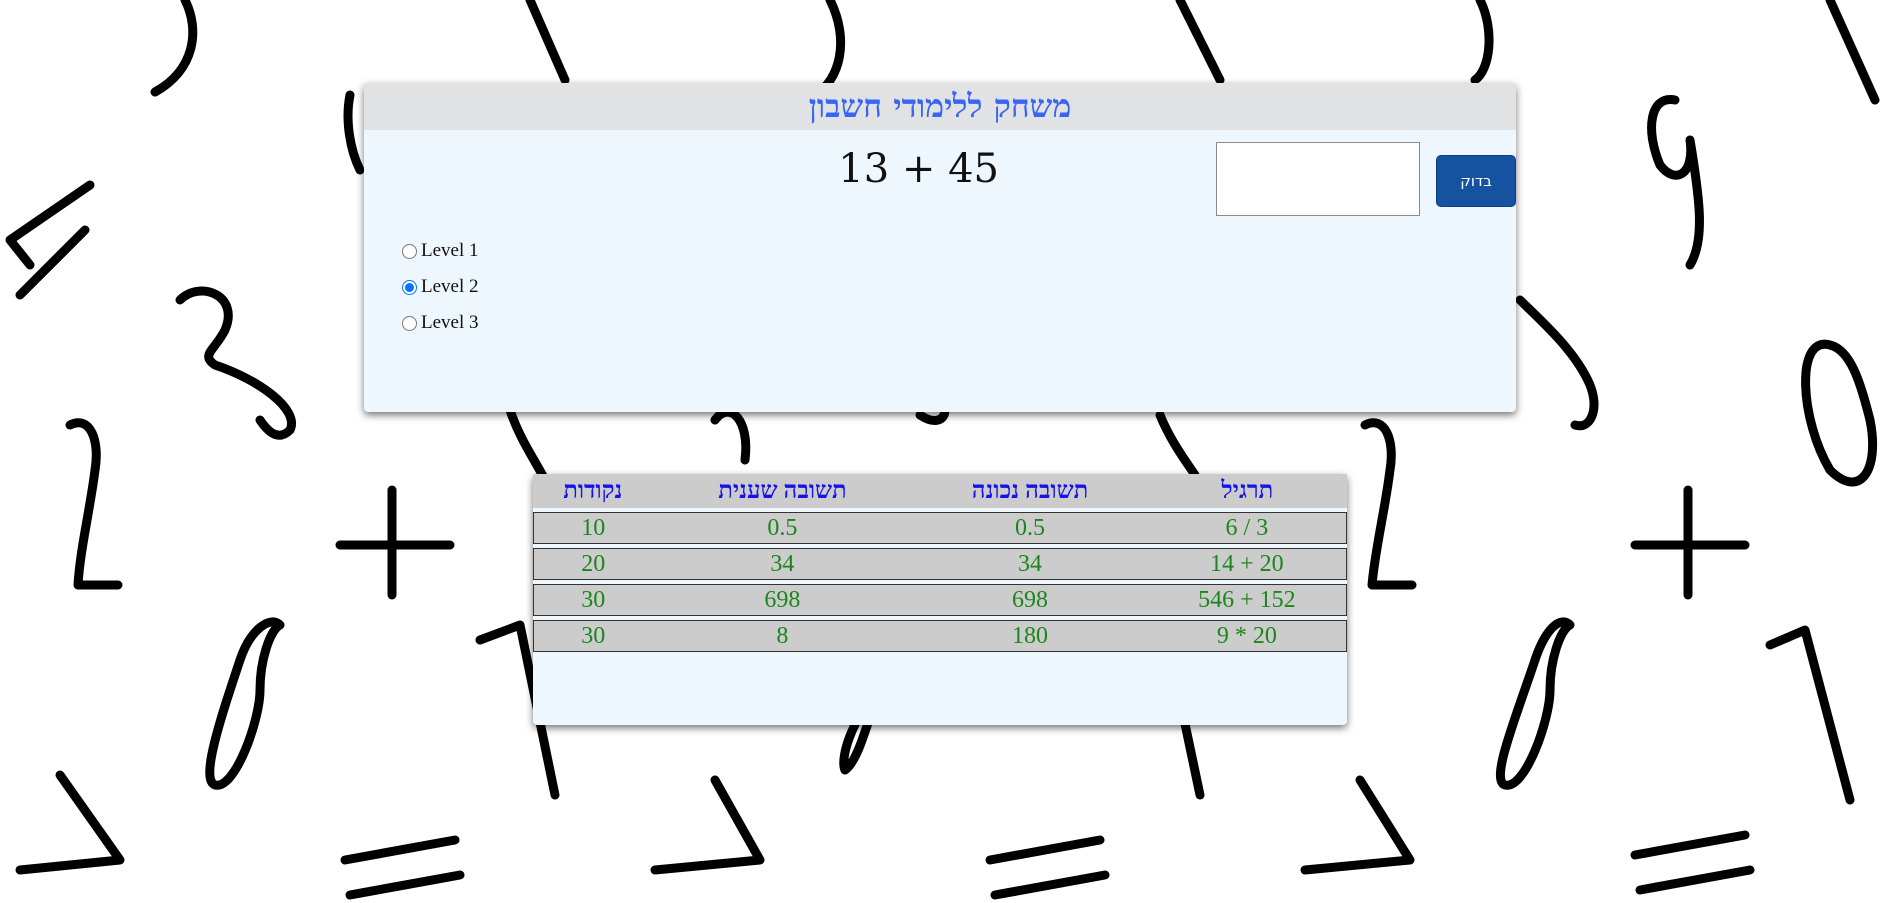  I want to click on check-button: בדוק, so click(1476, 181).